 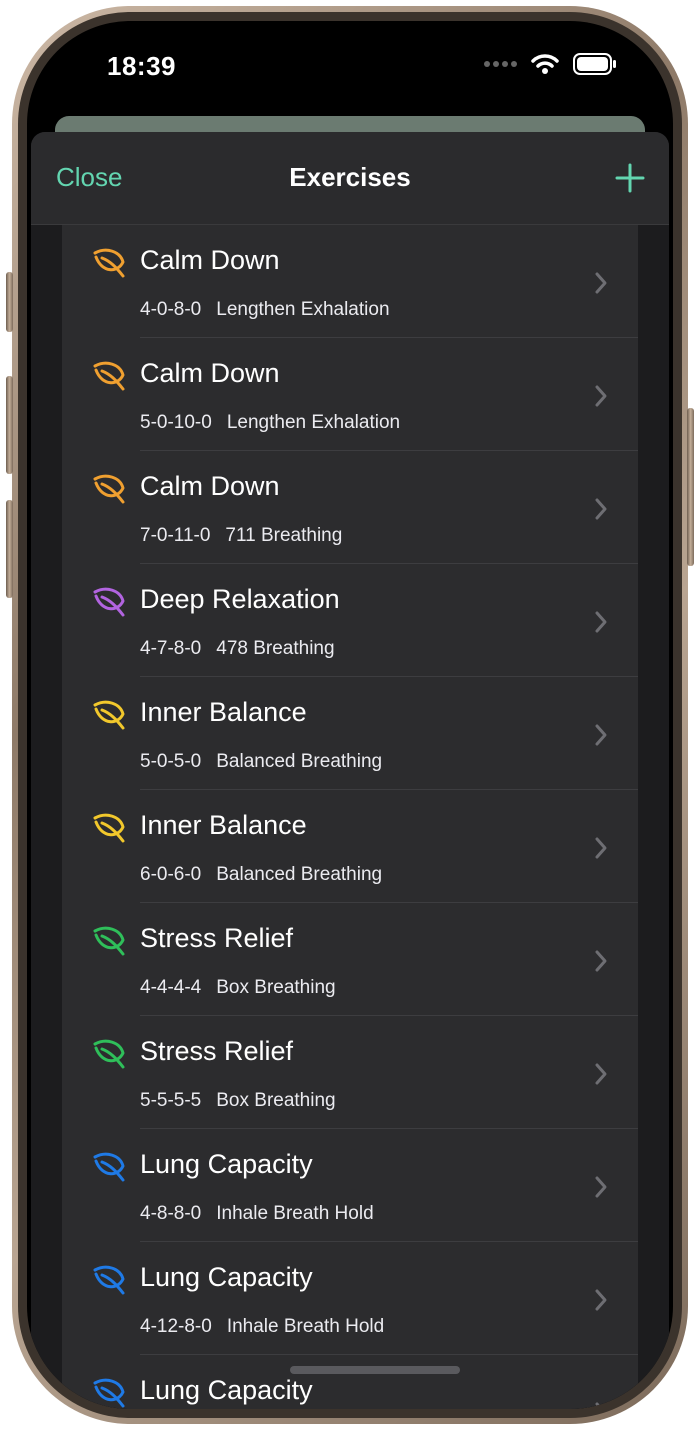 I want to click on volume-down-button, so click(x=9, y=549).